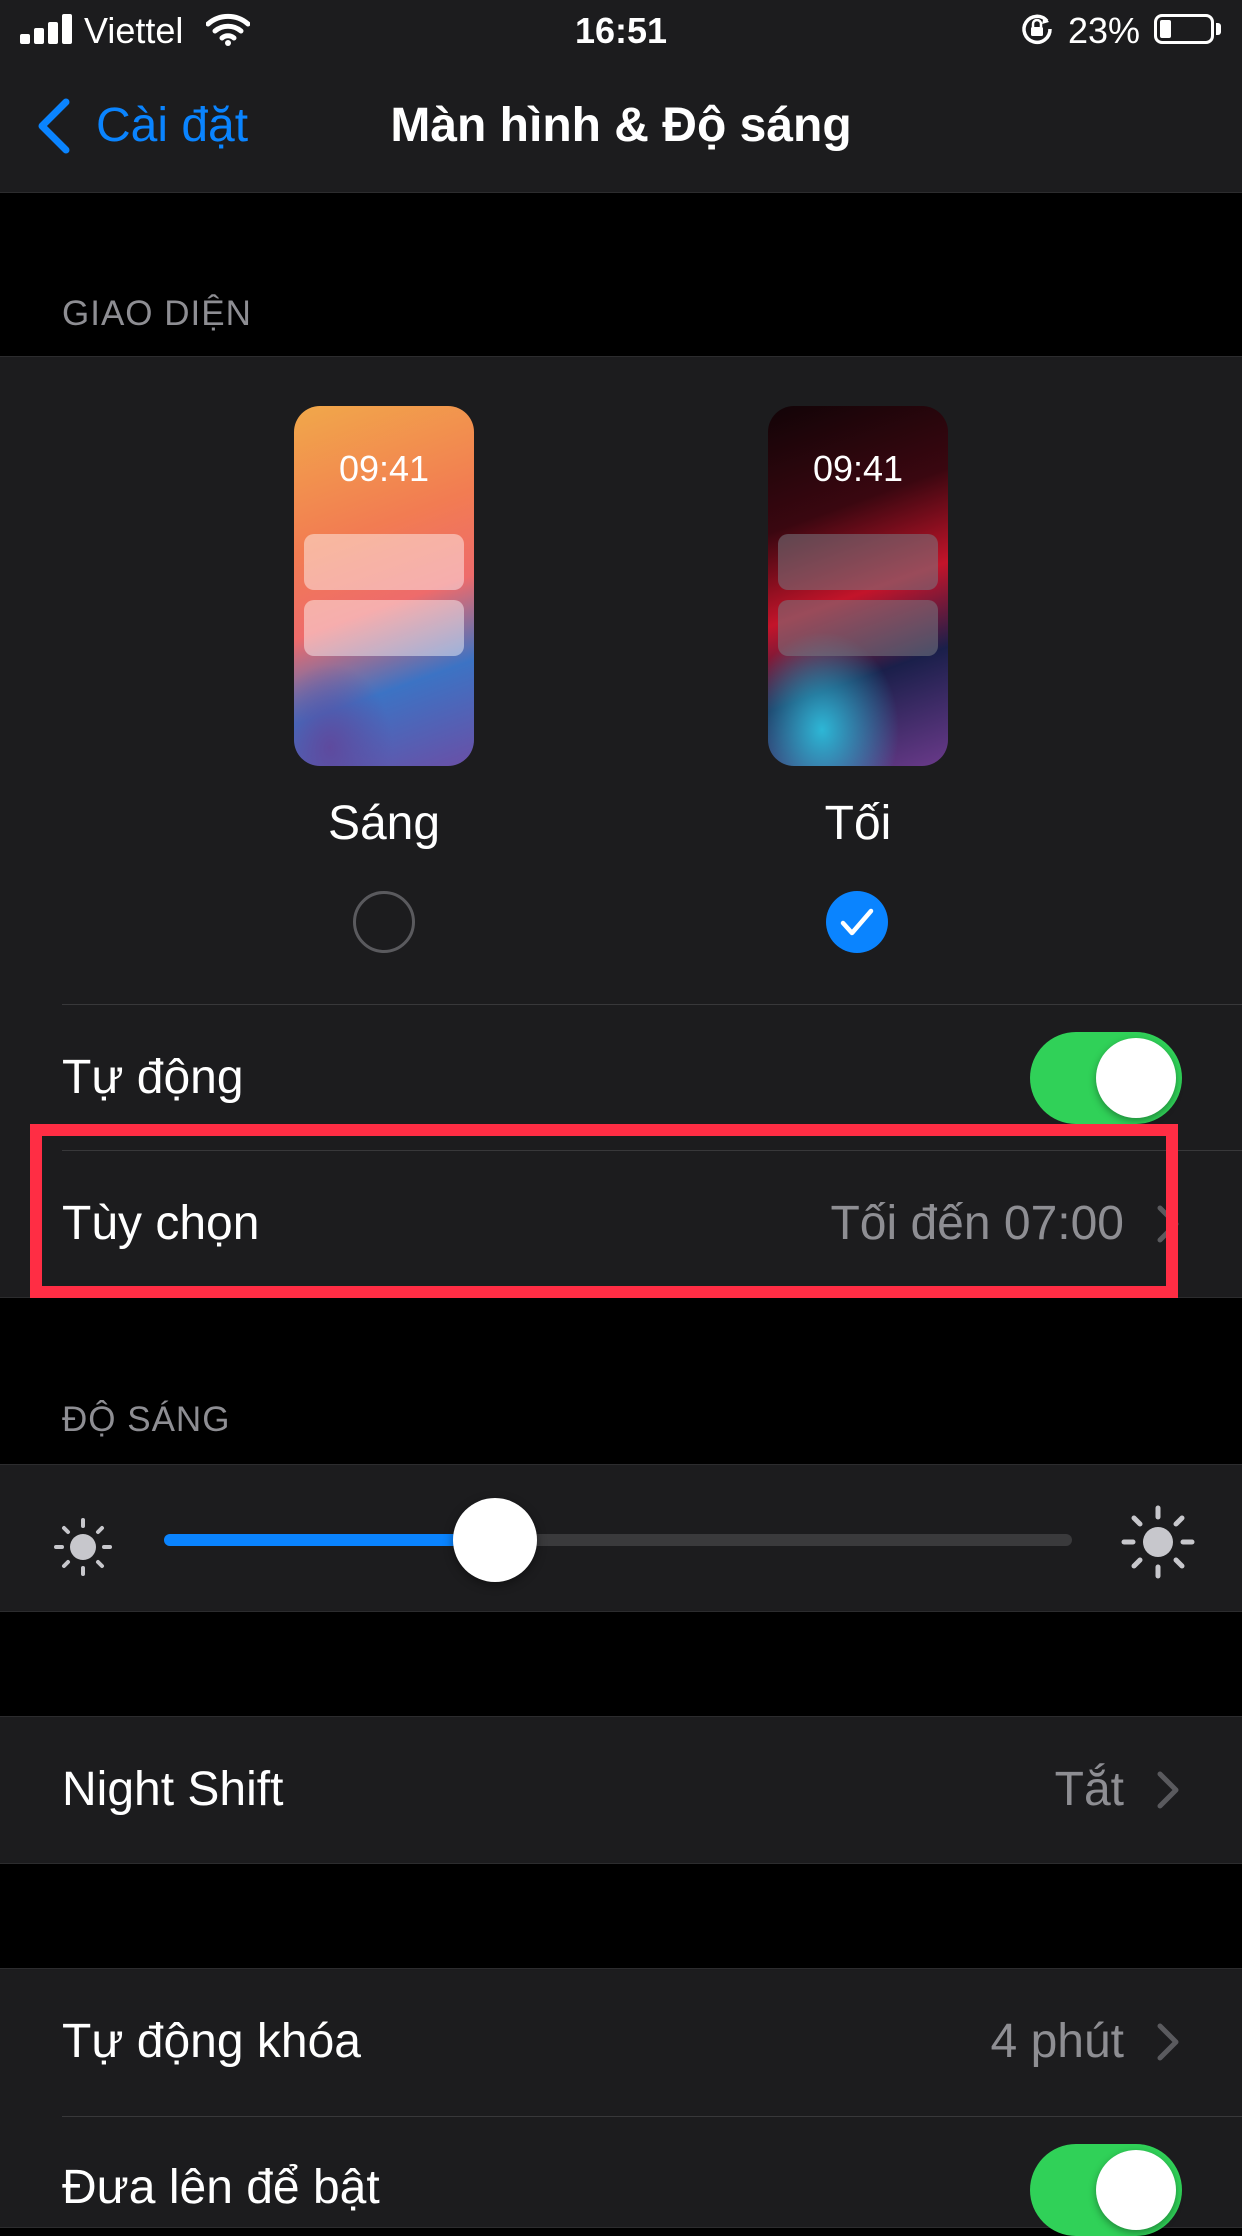 This screenshot has height=2236, width=1242. I want to click on battery-level-fill, so click(1165, 29).